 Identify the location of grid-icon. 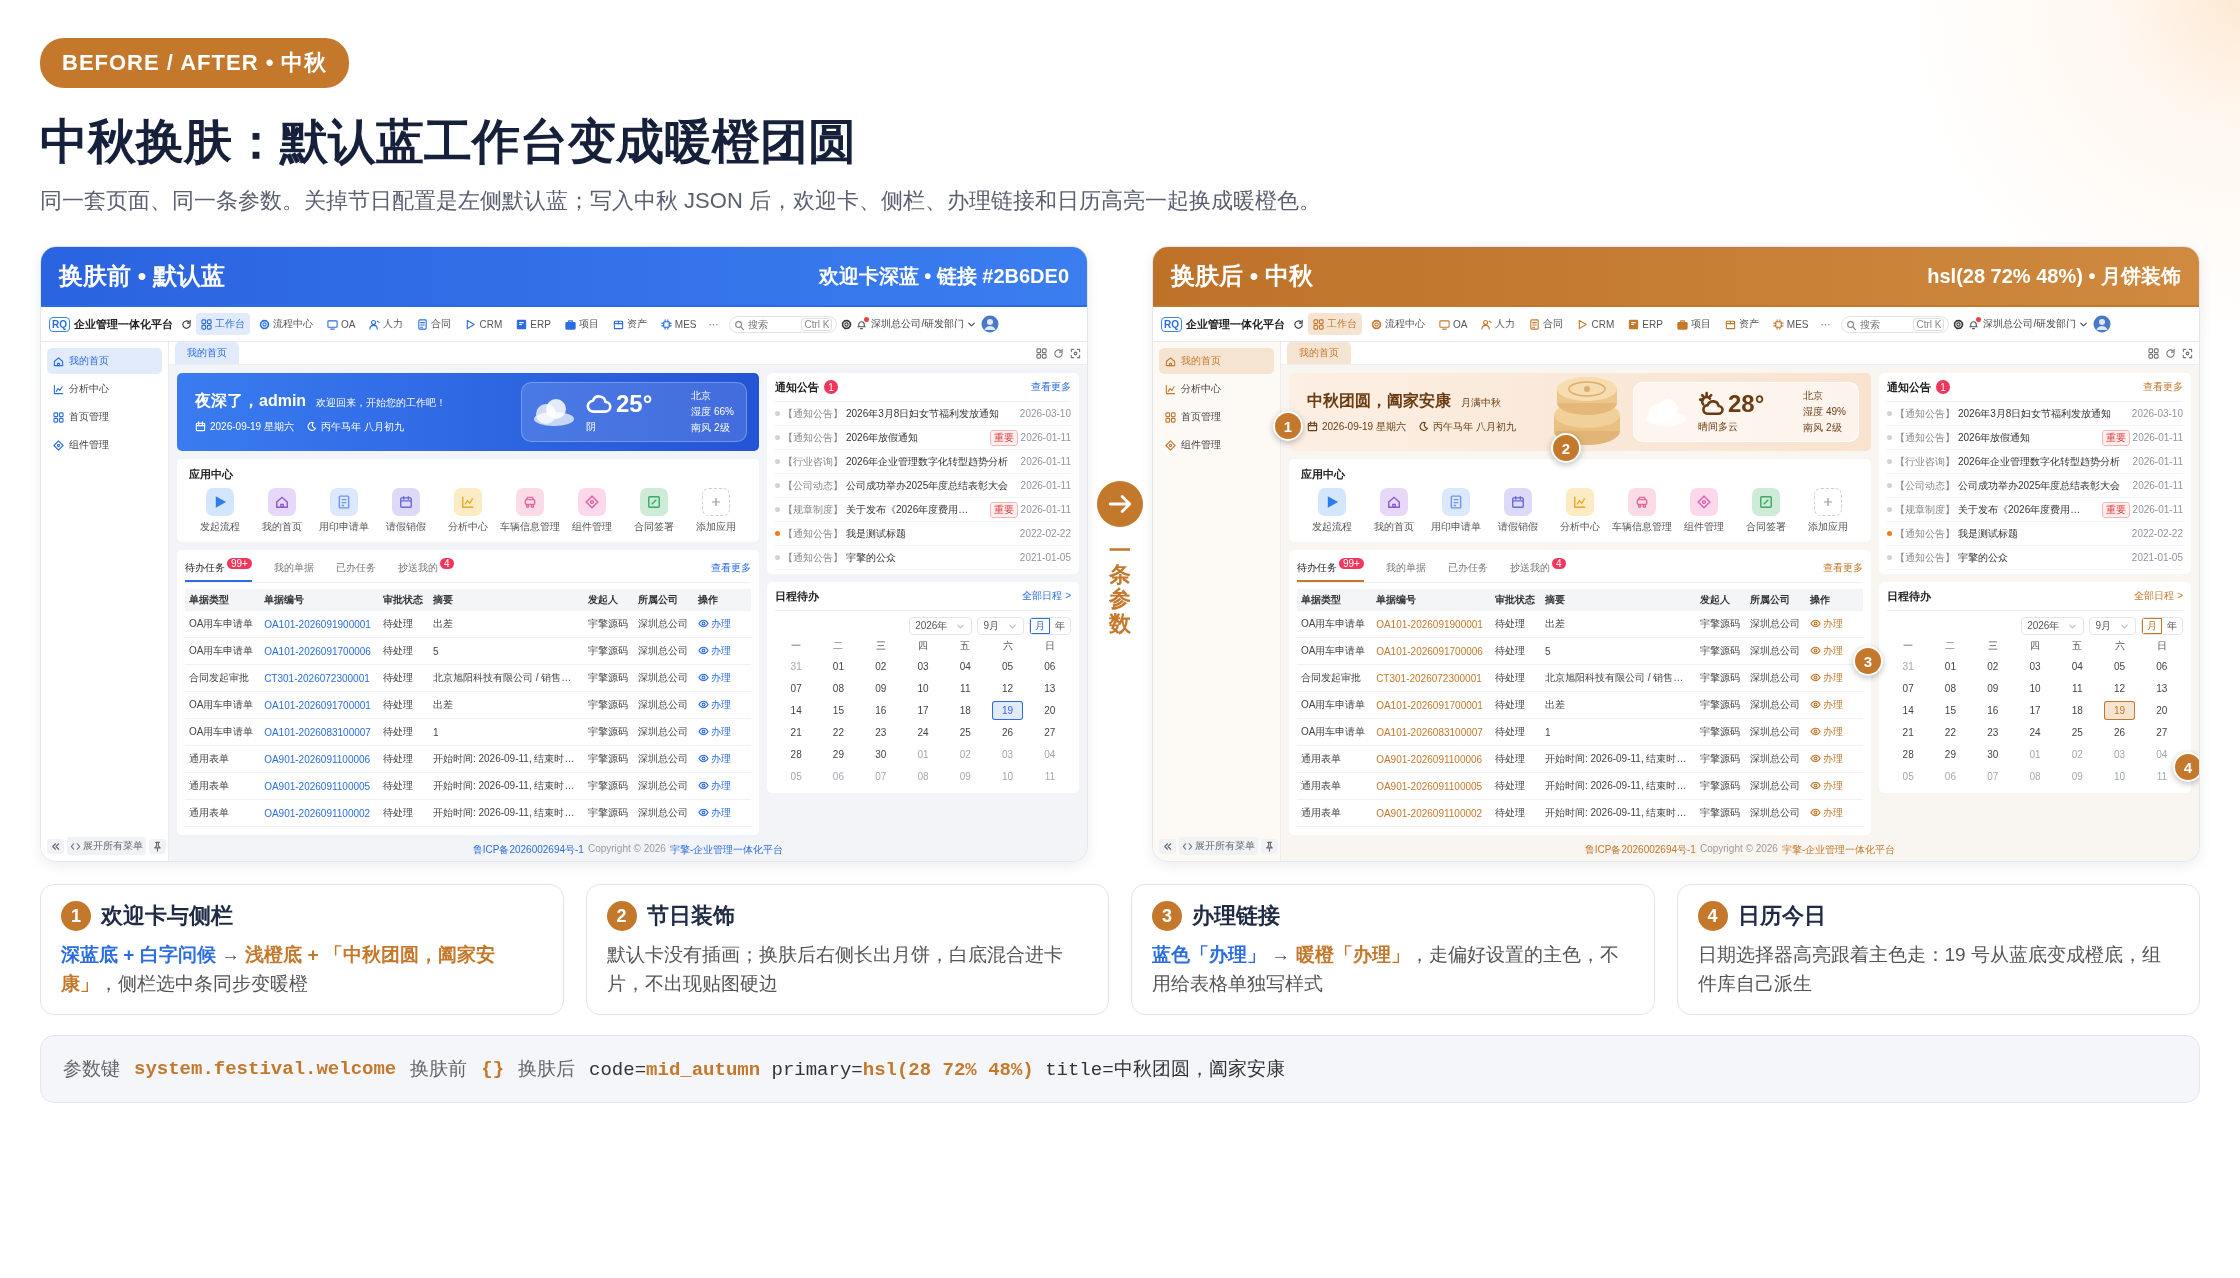
(2153, 353).